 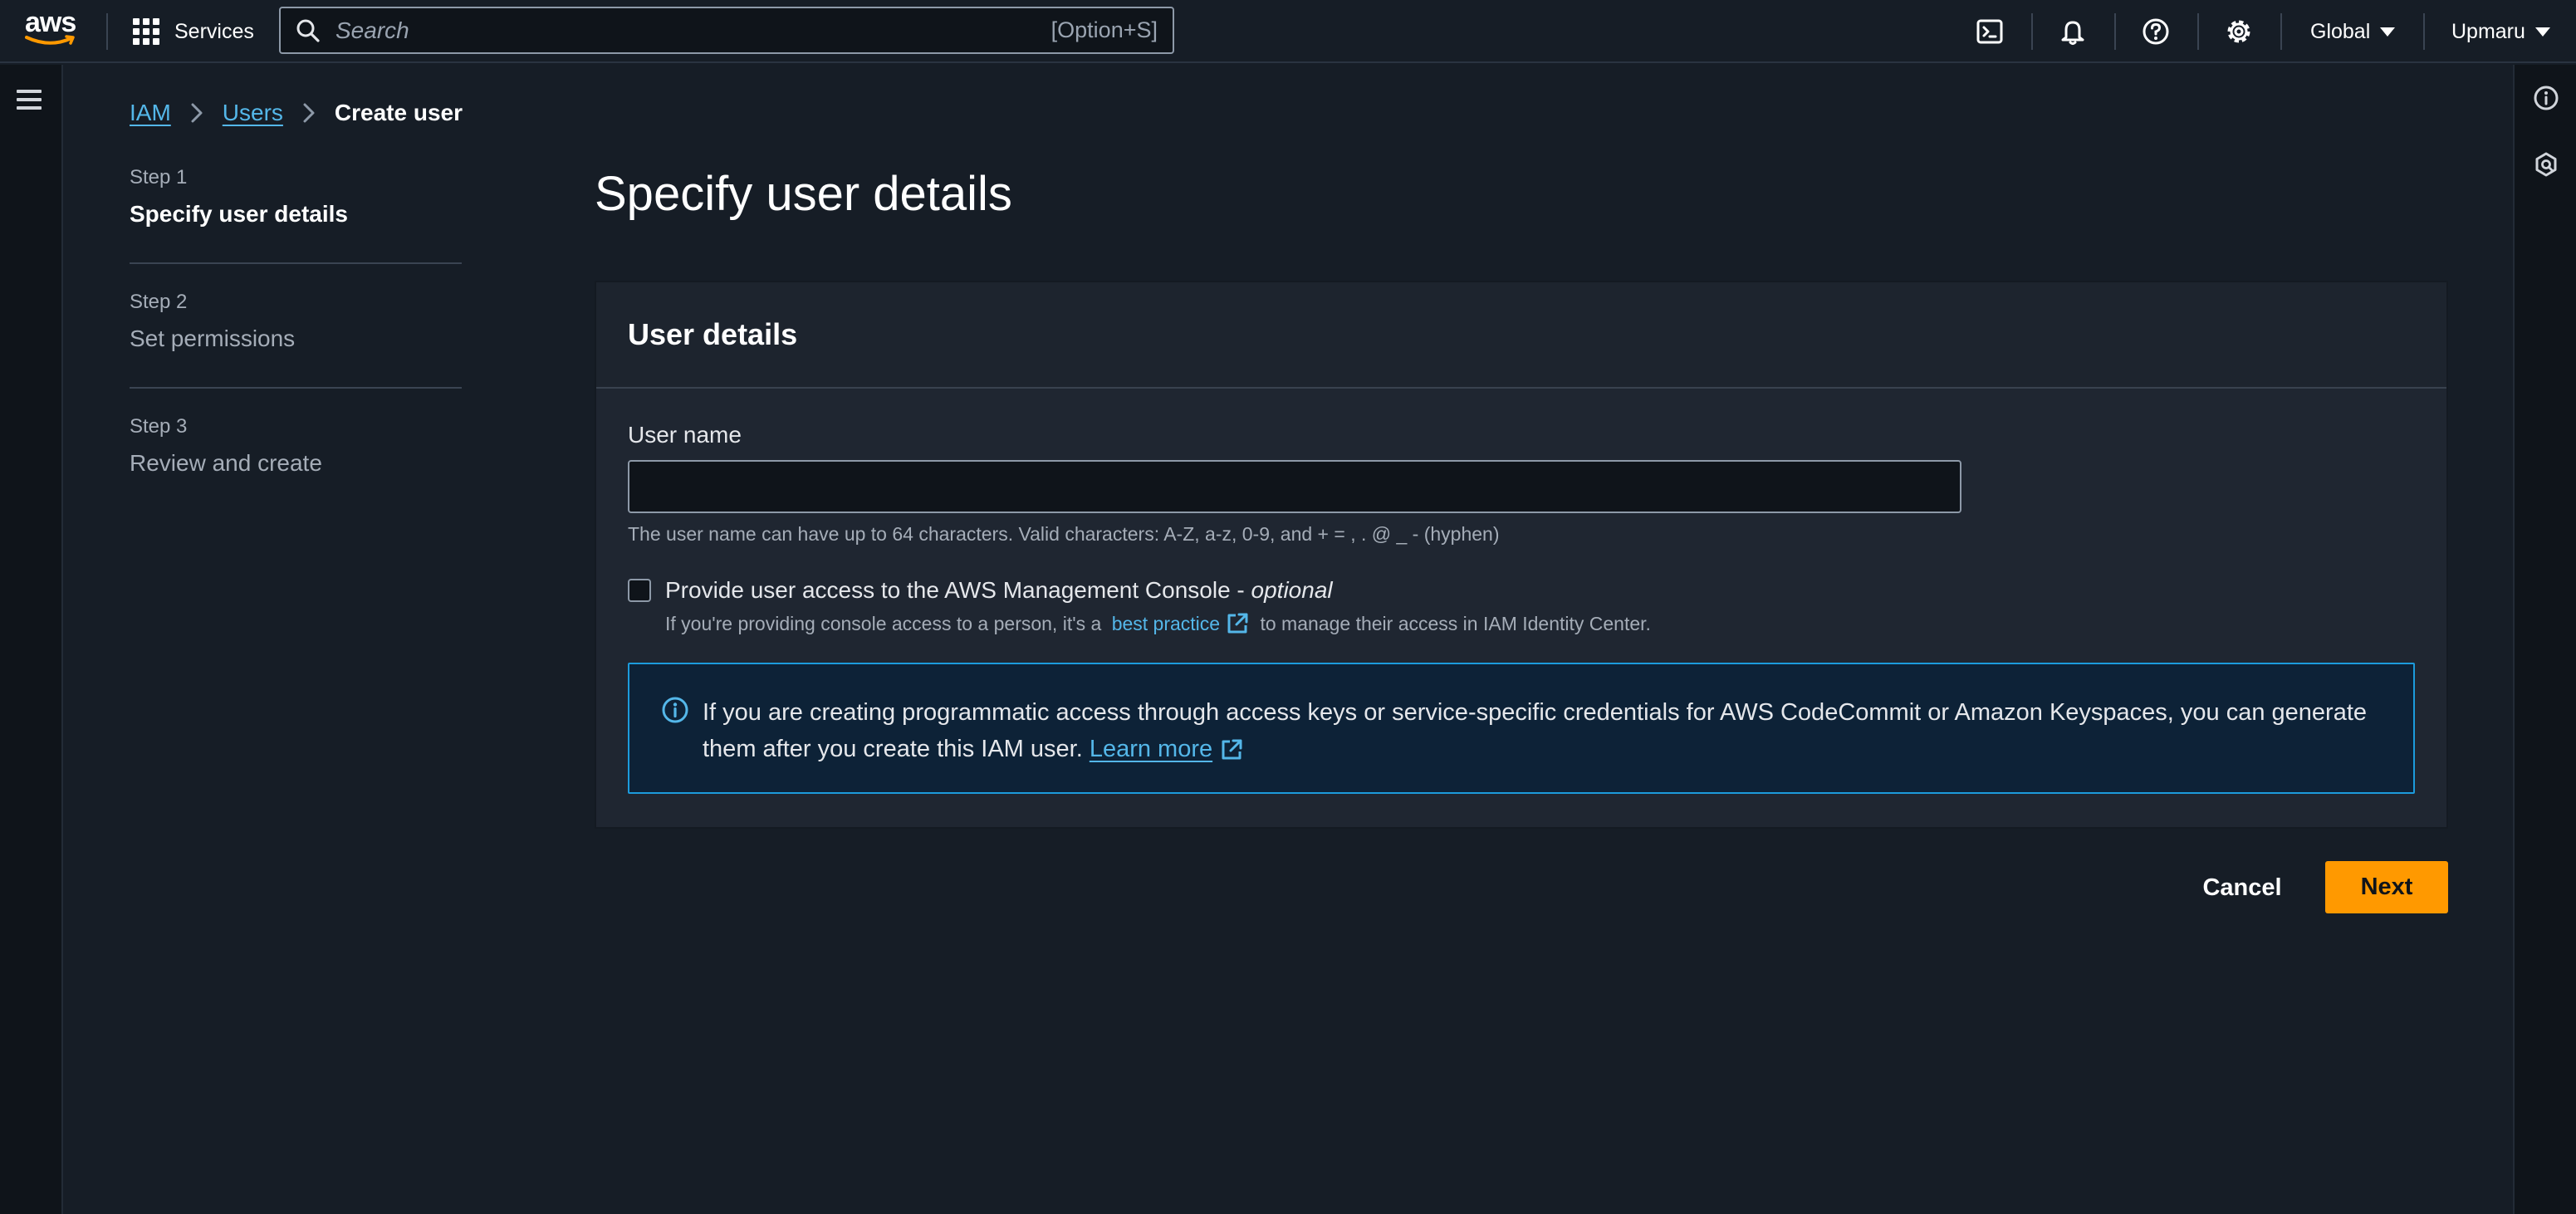 I want to click on optional-text: optional, so click(x=1292, y=590).